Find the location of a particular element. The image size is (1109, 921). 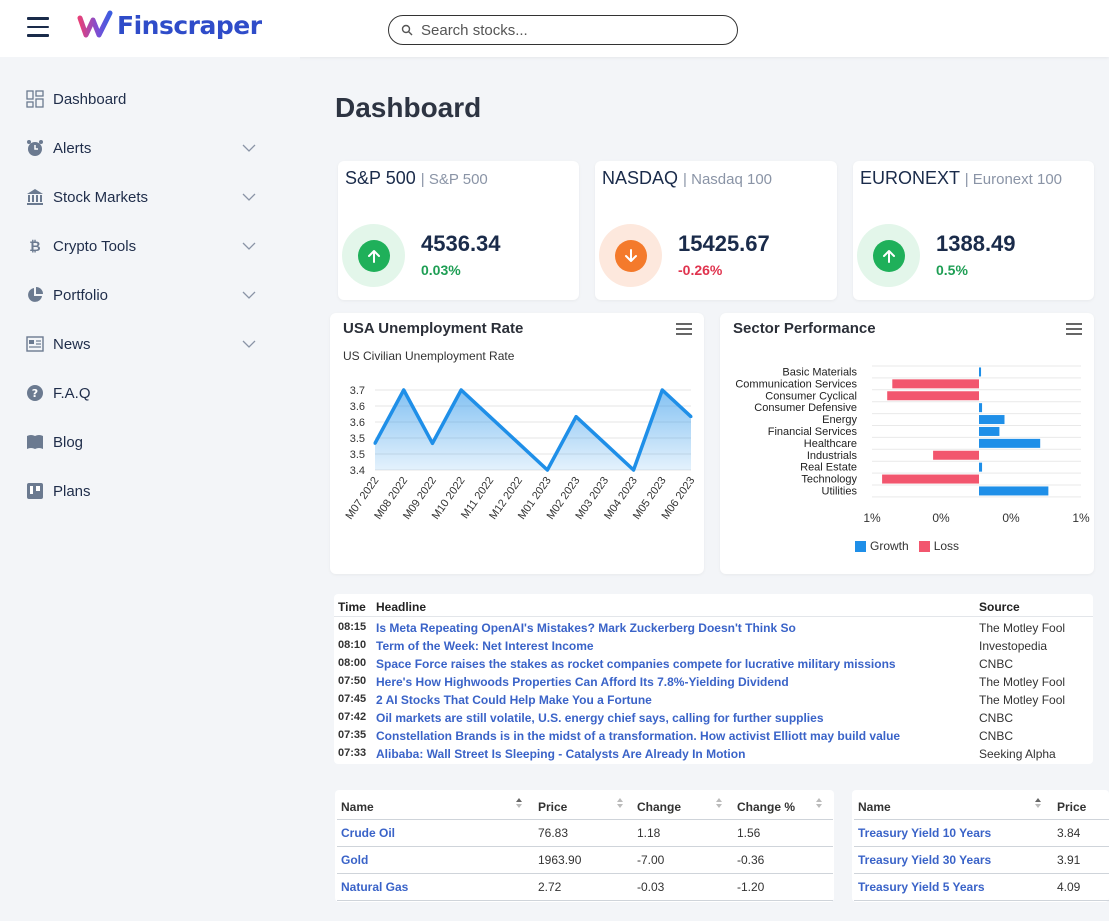

commodity-price: 2.72 is located at coordinates (550, 887).